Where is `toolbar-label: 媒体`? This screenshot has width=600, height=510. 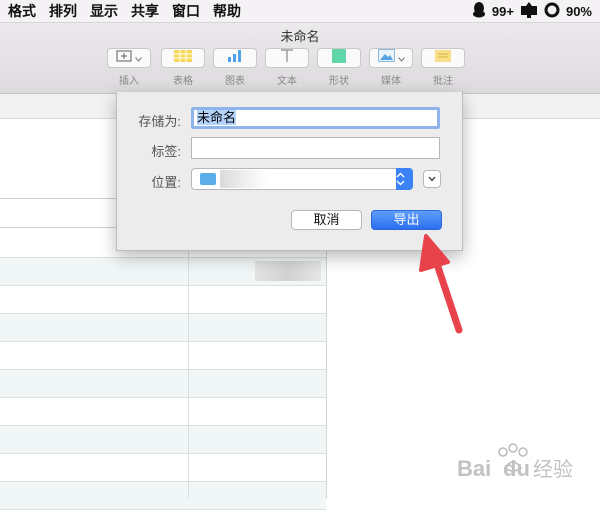
toolbar-label: 媒体 is located at coordinates (391, 81).